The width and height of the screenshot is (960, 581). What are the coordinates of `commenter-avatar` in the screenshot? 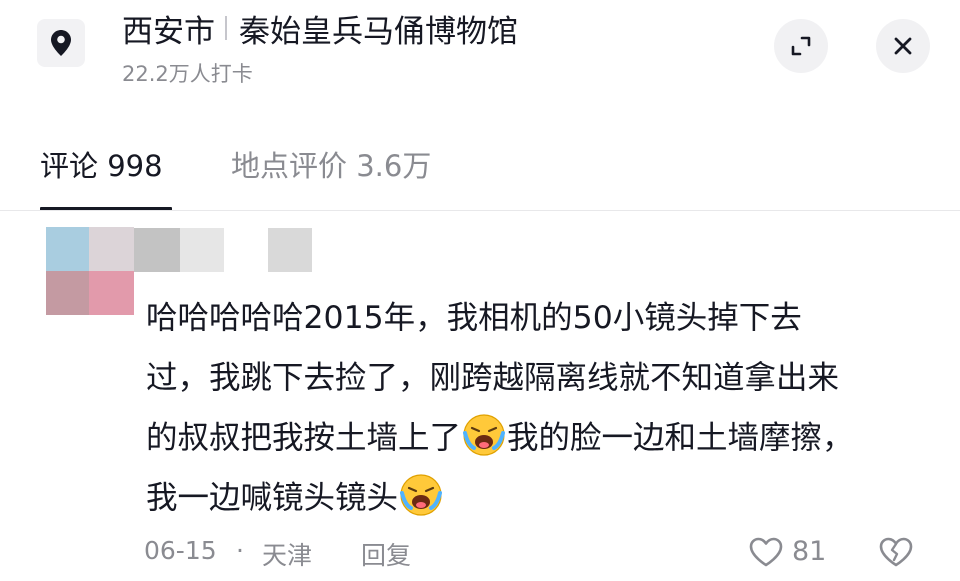 It's located at (91, 271).